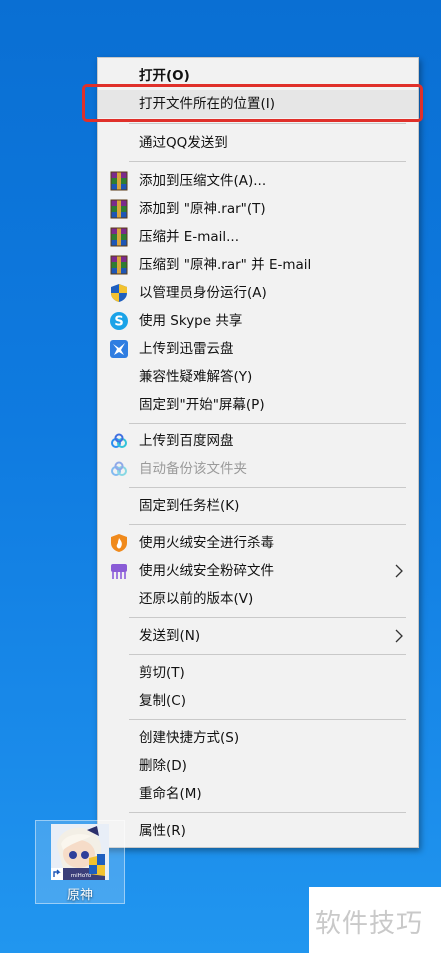 Image resolution: width=441 pixels, height=953 pixels. Describe the element at coordinates (79, 895) in the screenshot. I see `desktop-icon-label: 原神` at that location.